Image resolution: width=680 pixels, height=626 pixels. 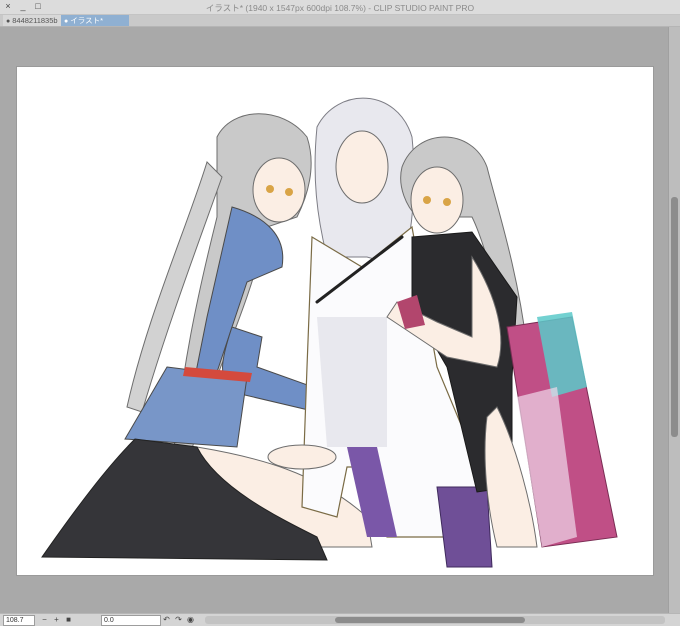 I want to click on rotate-right-icon: ↷, so click(x=178, y=620).